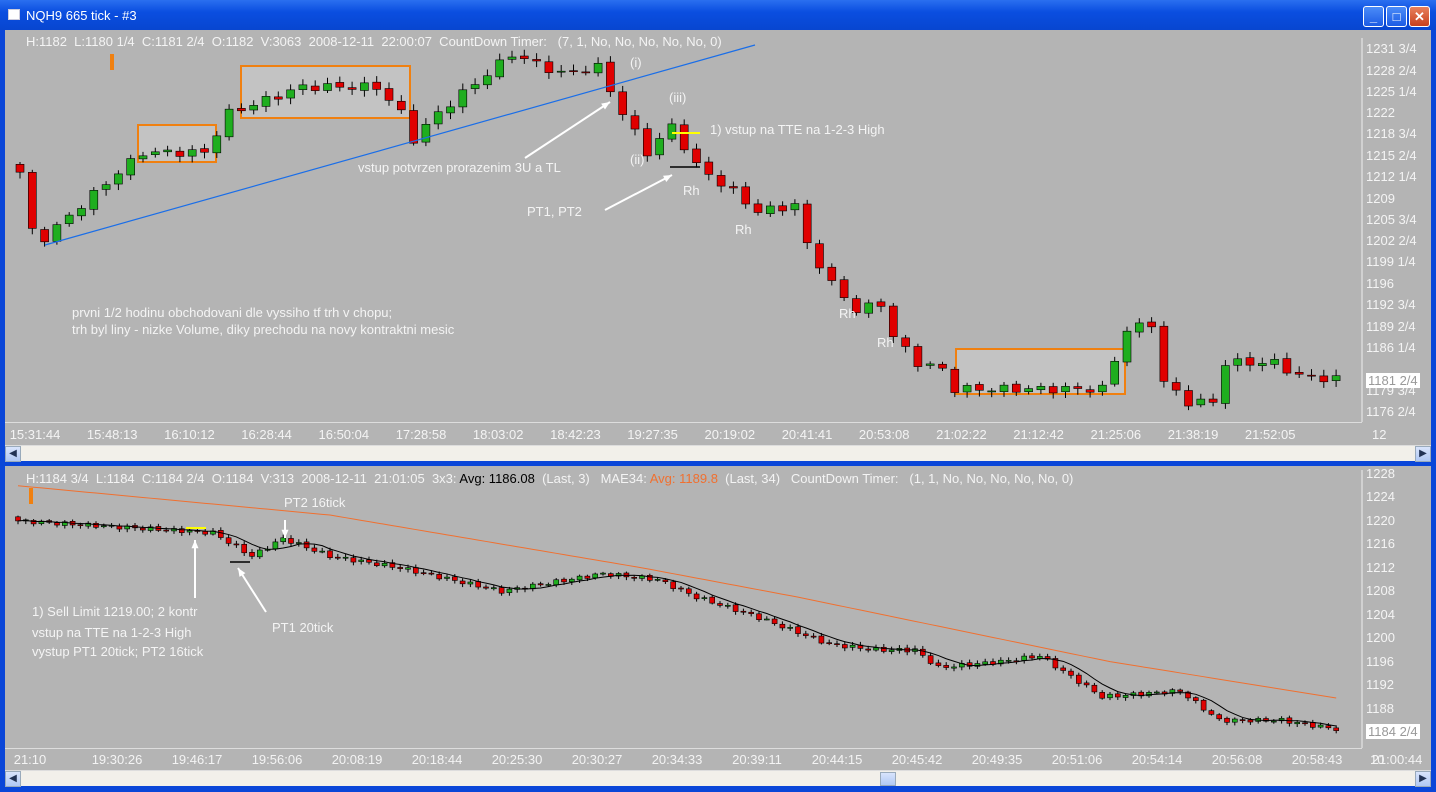  What do you see at coordinates (1391, 240) in the screenshot?
I see `price-axis-label: 1202 2/4` at bounding box center [1391, 240].